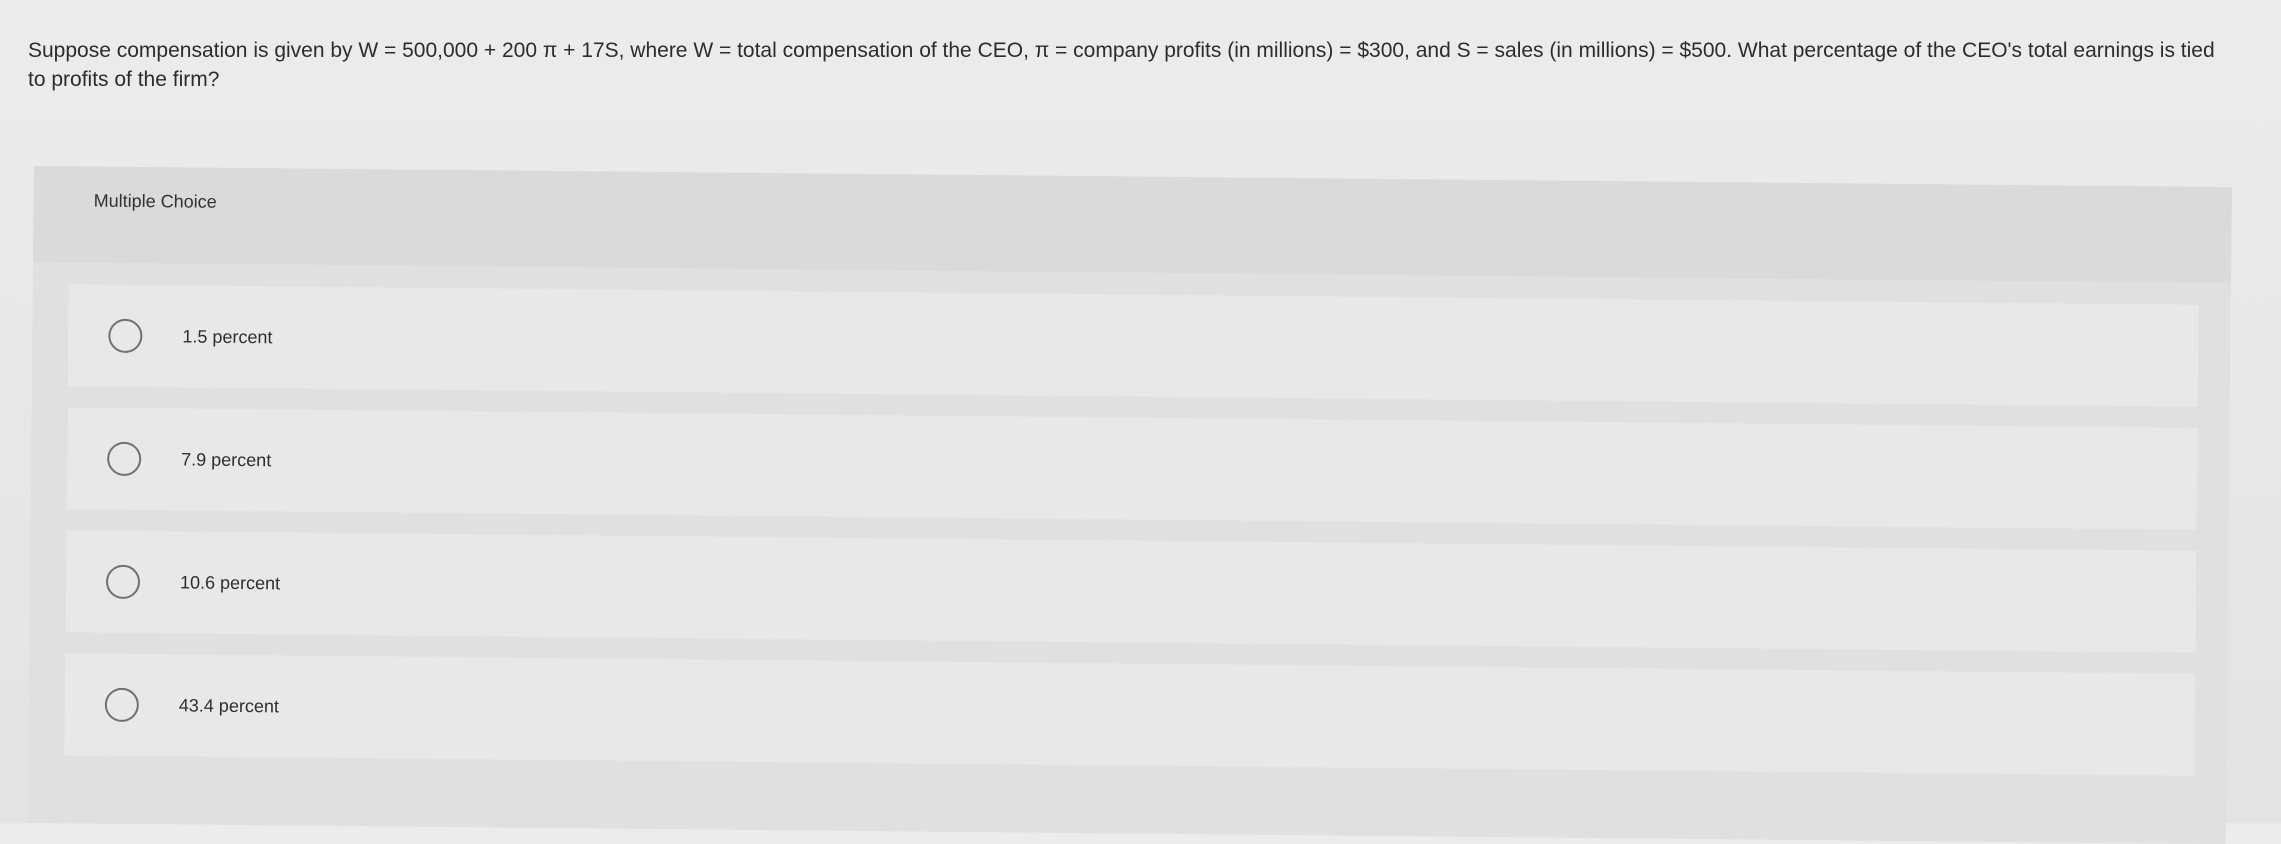  I want to click on answer-option-label: 1.5 percent, so click(227, 336).